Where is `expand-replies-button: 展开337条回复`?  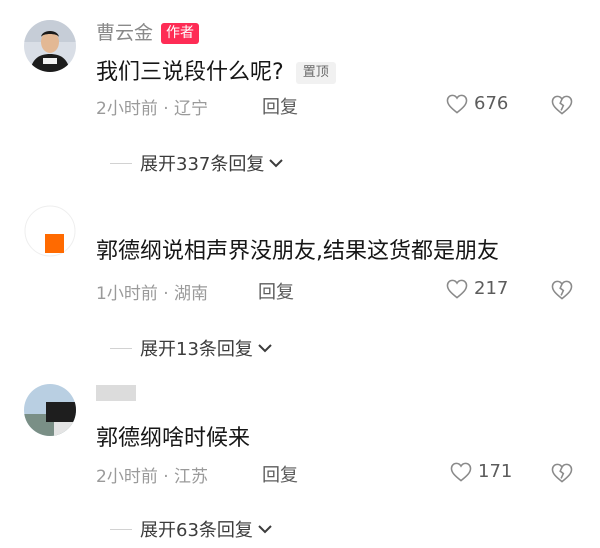
expand-replies-button: 展开337条回复 is located at coordinates (197, 163).